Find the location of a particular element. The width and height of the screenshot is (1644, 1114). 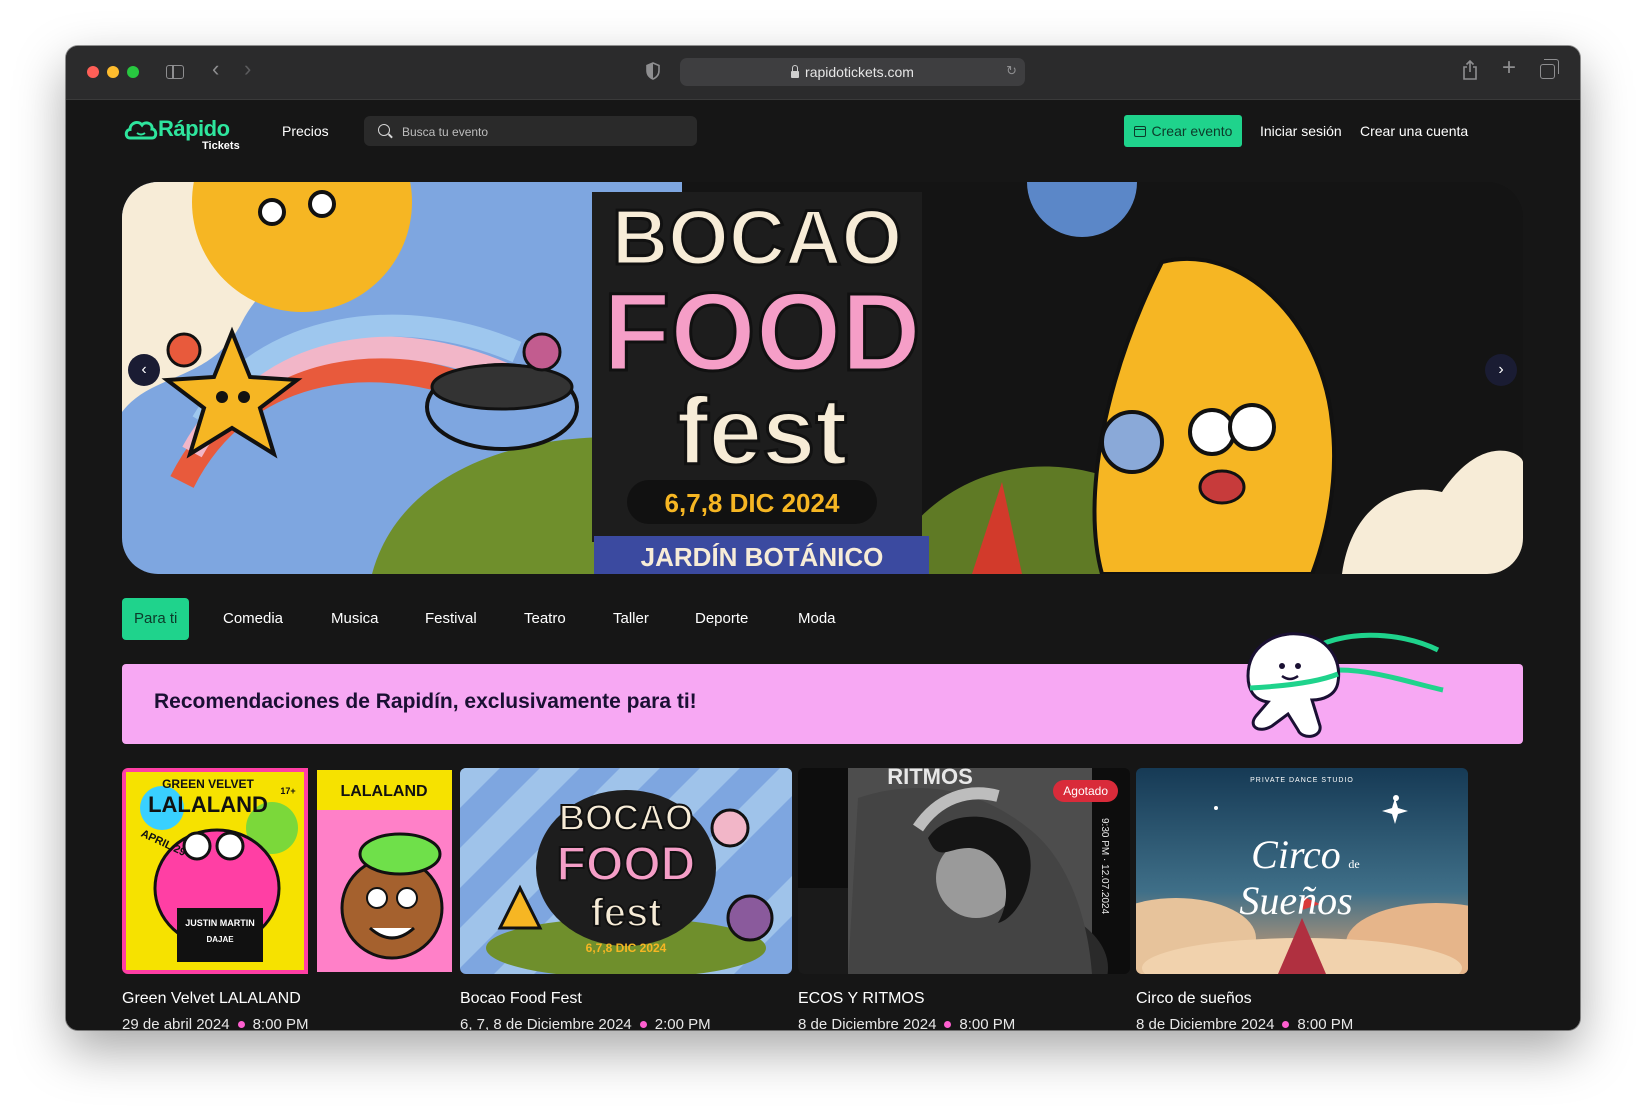

create-event-label: Crear evento is located at coordinates (1192, 131).